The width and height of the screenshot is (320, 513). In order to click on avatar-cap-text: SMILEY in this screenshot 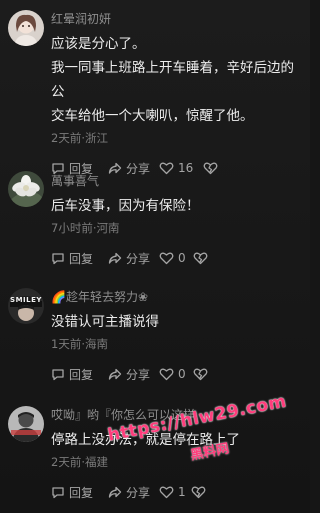, I will do `click(26, 300)`.